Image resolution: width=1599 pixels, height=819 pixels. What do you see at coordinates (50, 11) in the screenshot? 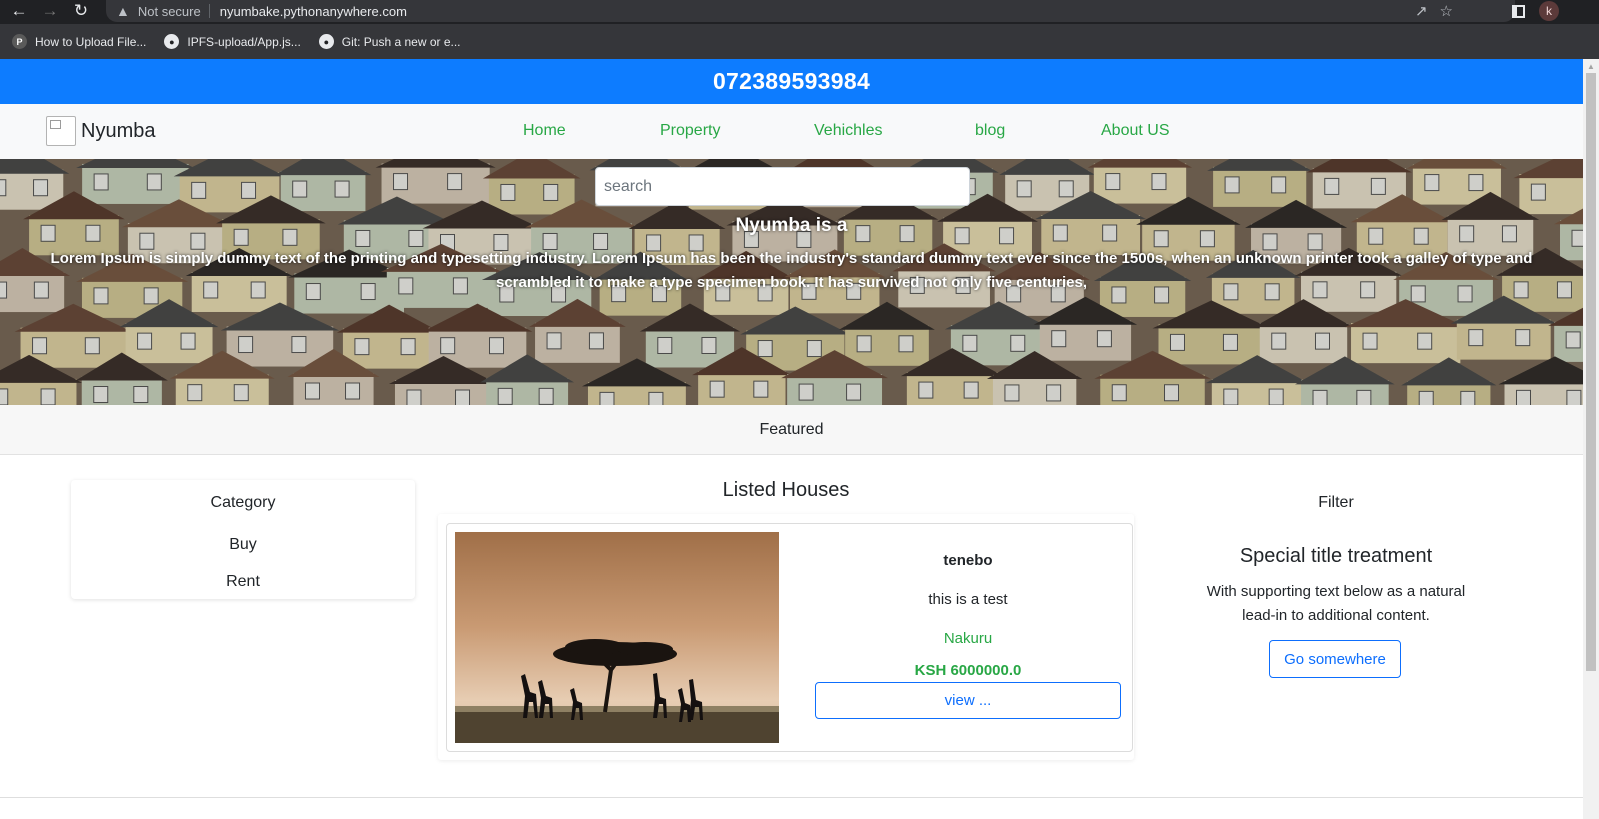
I see `forward-arrow-icon: →` at bounding box center [50, 11].